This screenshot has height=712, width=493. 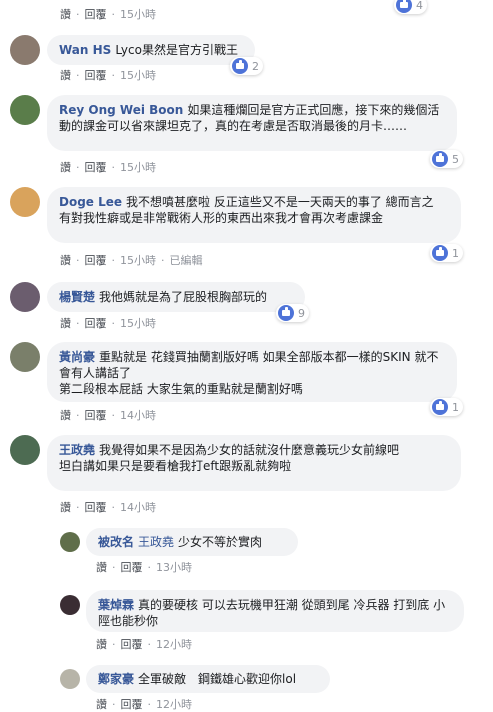 What do you see at coordinates (186, 260) in the screenshot?
I see `edited-label: 已編輯` at bounding box center [186, 260].